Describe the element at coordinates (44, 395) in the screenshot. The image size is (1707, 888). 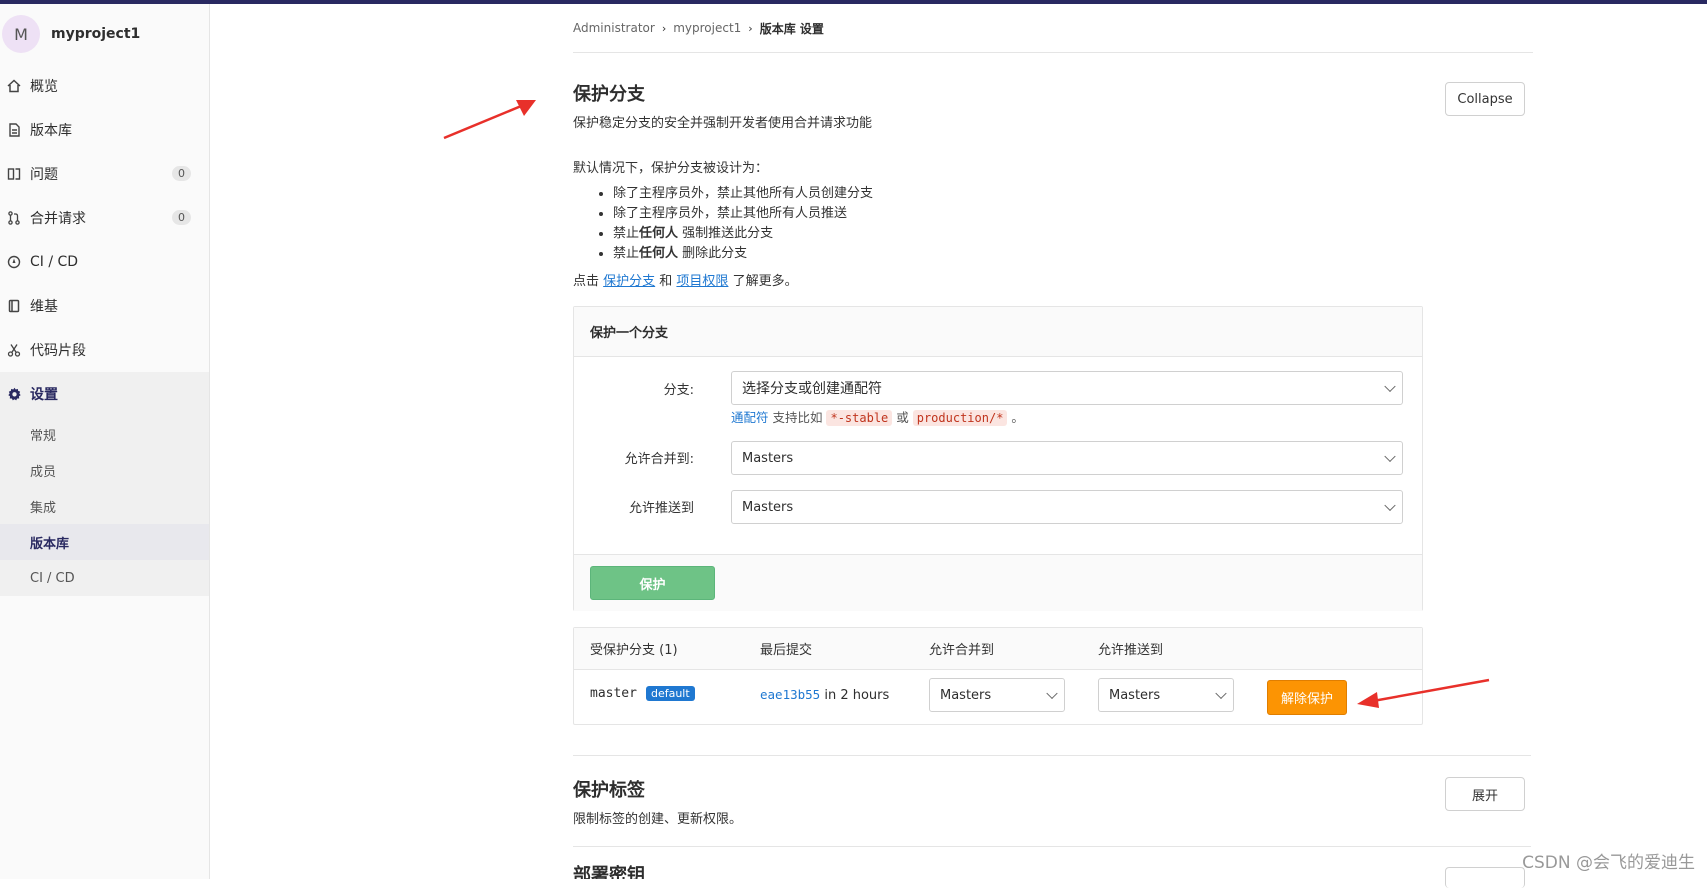
I see `sidebar-item-label: 设置` at that location.